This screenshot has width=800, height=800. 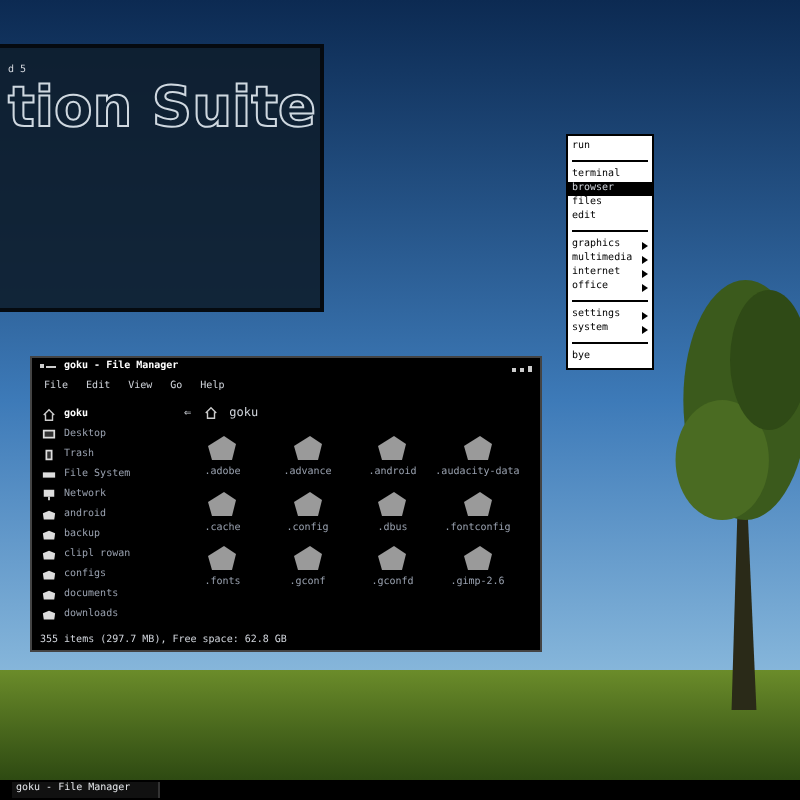 I want to click on window-controls-icon, so click(x=522, y=368).